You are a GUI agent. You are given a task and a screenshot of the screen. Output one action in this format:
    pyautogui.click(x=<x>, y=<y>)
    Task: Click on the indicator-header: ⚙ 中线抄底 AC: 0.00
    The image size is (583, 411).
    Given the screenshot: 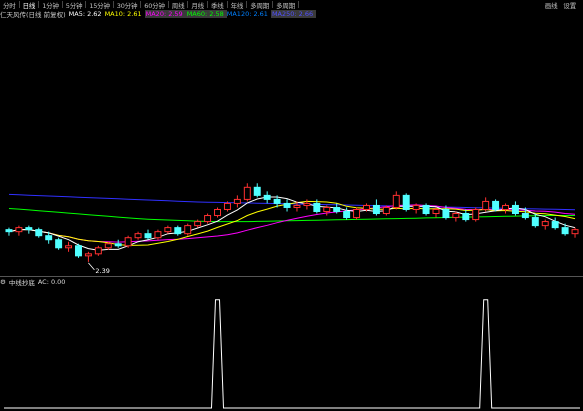 What is the action you would take?
    pyautogui.click(x=34, y=282)
    